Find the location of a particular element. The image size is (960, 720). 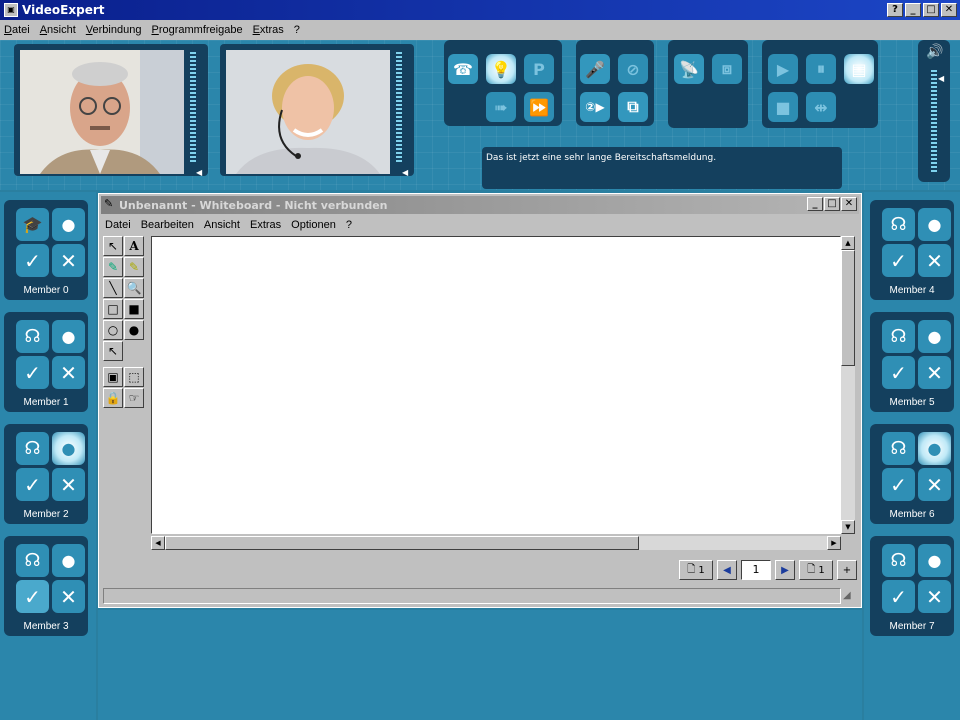

wb-menu-datei: Datei is located at coordinates (118, 225).